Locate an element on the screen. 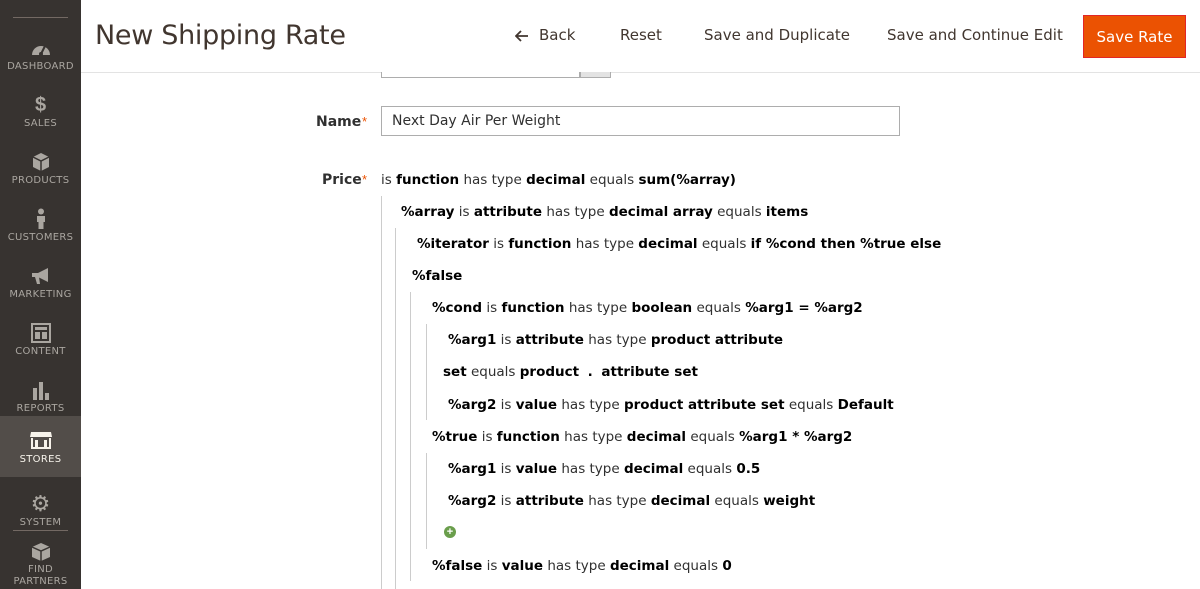 The height and width of the screenshot is (589, 1200). rule-token: set is located at coordinates (455, 372).